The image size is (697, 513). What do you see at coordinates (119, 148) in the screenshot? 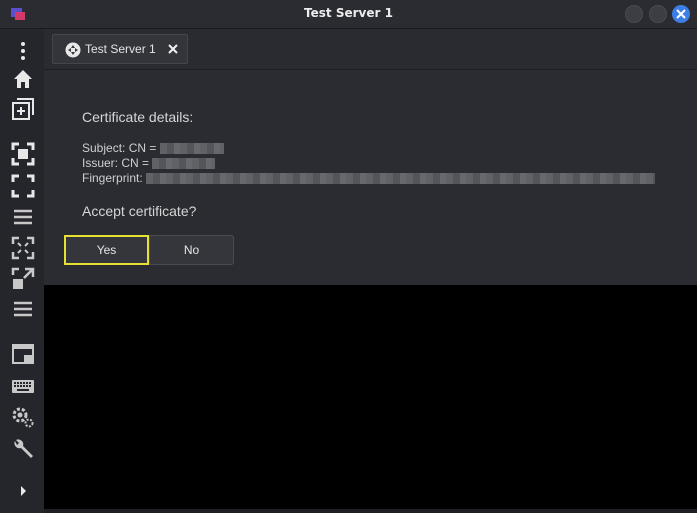
I see `subject-label: Subject: CN =` at bounding box center [119, 148].